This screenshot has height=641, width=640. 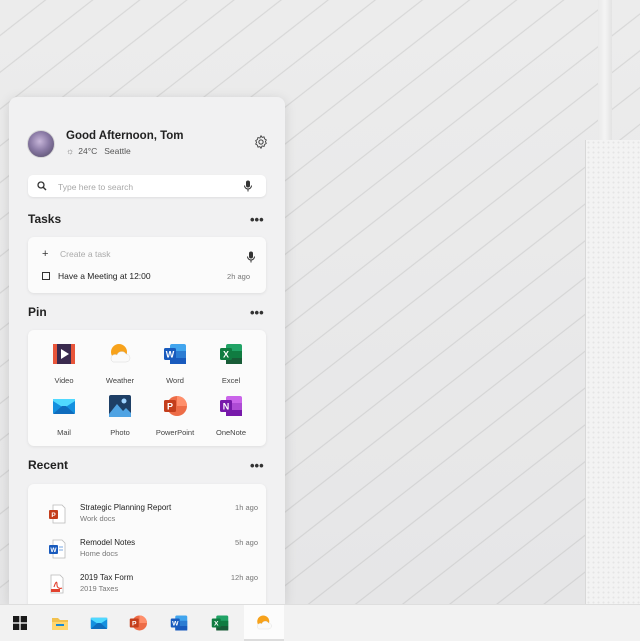 What do you see at coordinates (120, 368) in the screenshot?
I see `pin-weather: Weather` at bounding box center [120, 368].